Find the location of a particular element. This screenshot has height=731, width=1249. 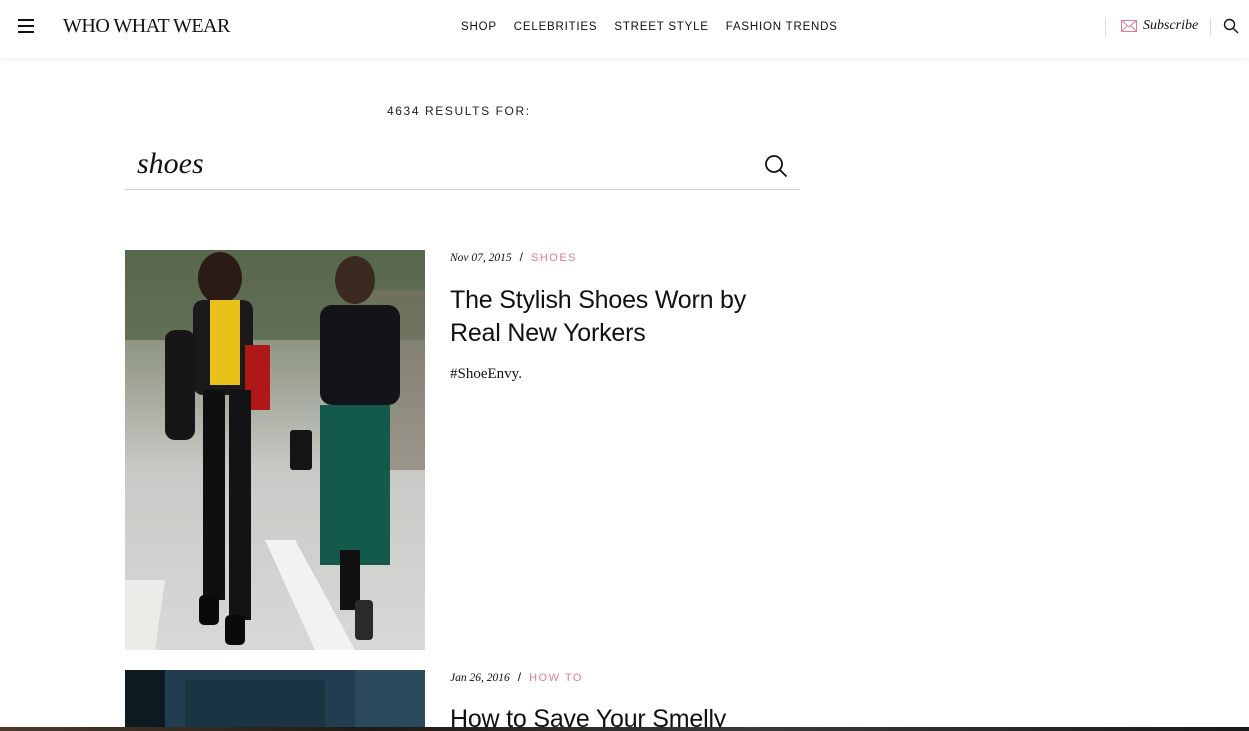

nav-celebrities: CELEBRITIES is located at coordinates (556, 27).